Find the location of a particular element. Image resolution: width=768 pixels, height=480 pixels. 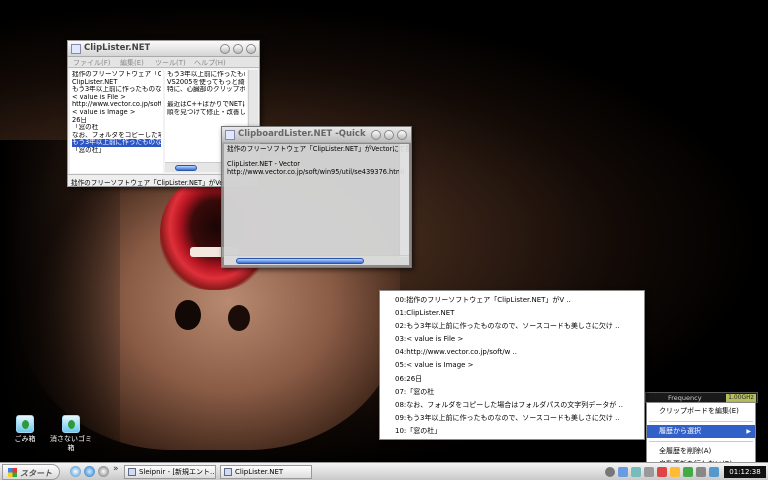

history-menu-item: 08:なお、フォルダをコピーした場合はフォルダパスの文字列データが .. is located at coordinates (512, 405).